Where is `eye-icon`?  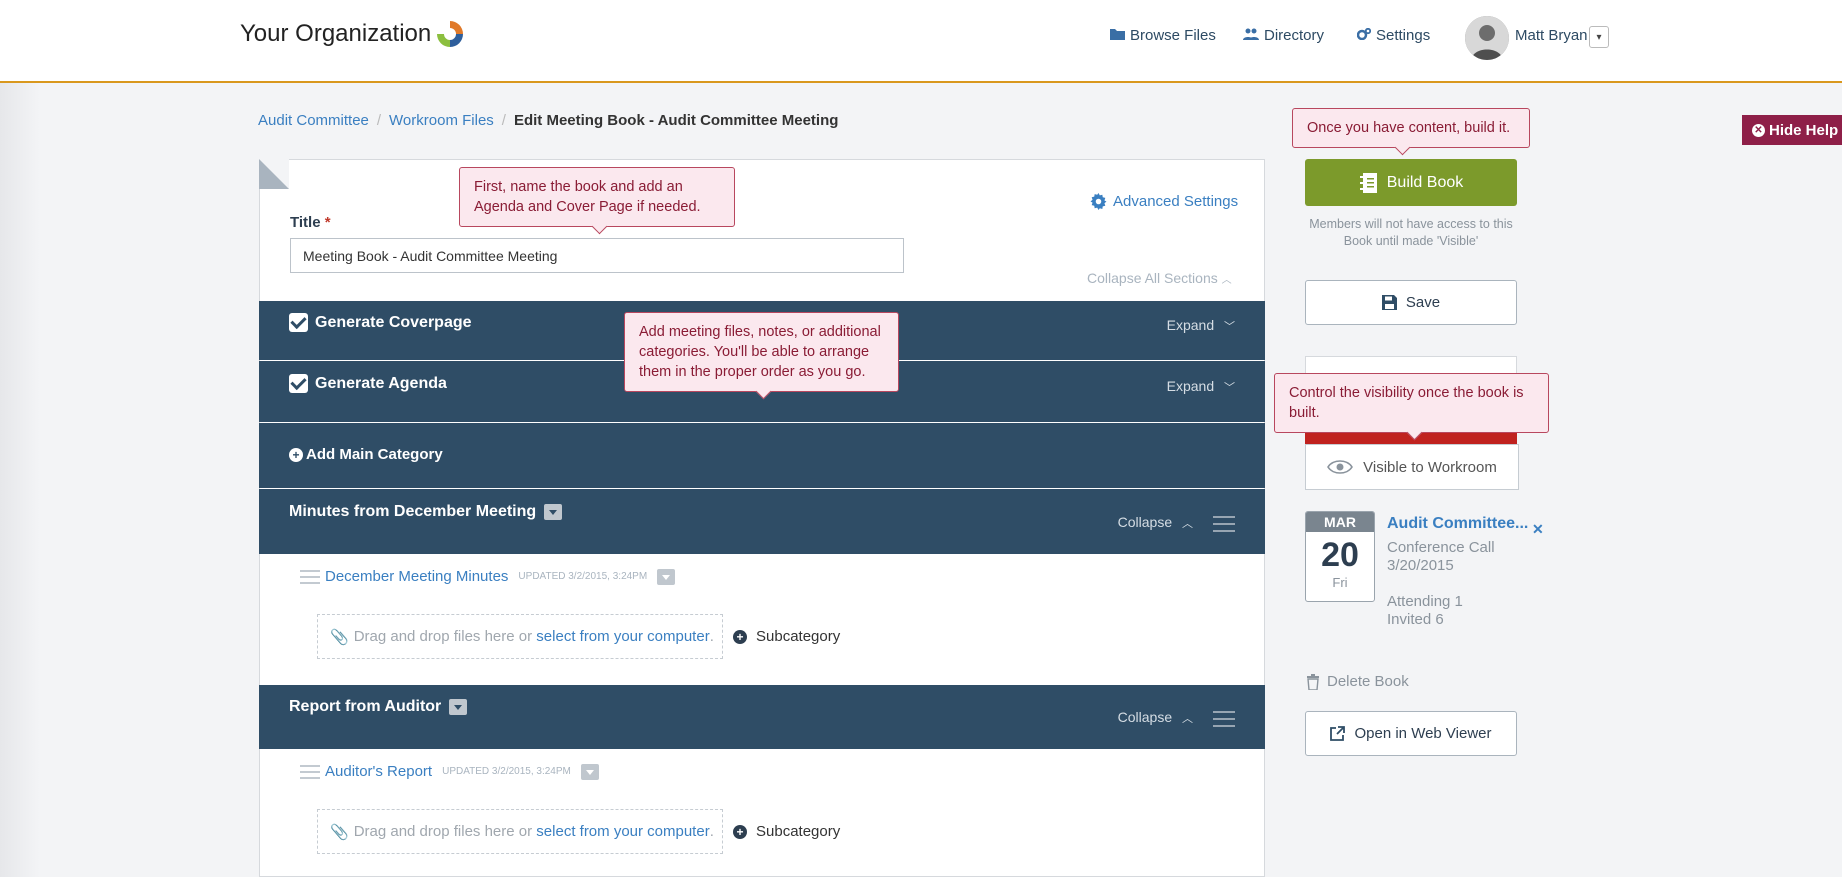
eye-icon is located at coordinates (1340, 467).